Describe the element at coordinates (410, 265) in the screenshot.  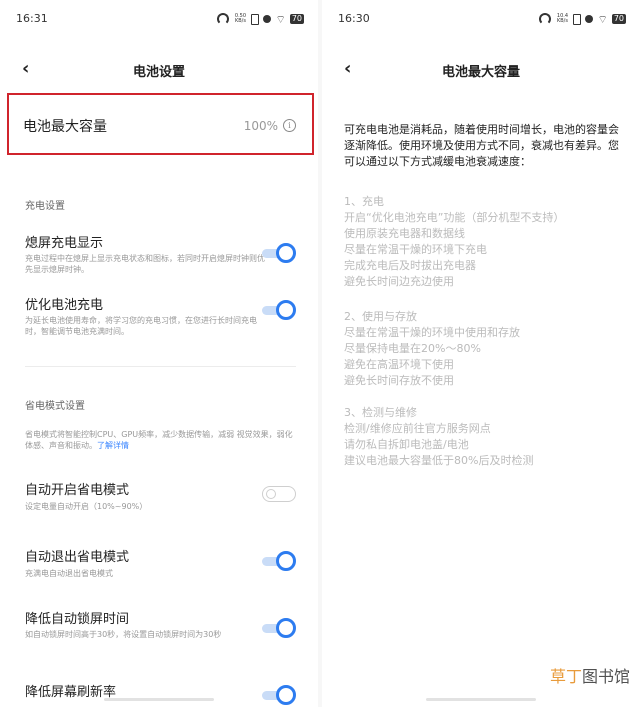
I see `tips-line: 完成充电后及时拔出充电器` at that location.